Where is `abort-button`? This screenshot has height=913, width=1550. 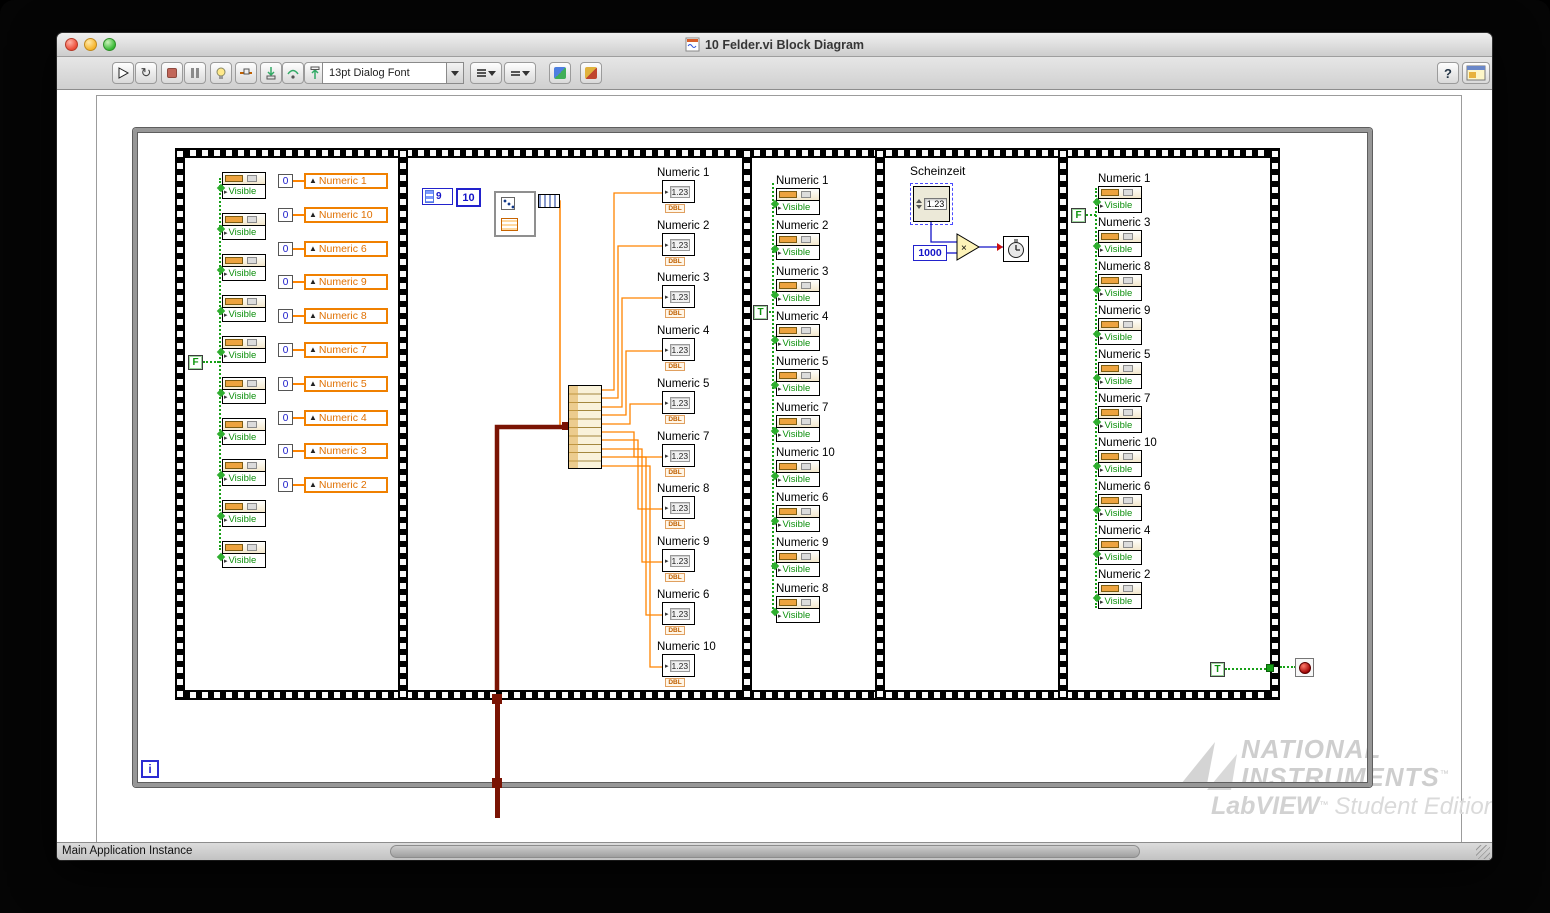
abort-button is located at coordinates (172, 73).